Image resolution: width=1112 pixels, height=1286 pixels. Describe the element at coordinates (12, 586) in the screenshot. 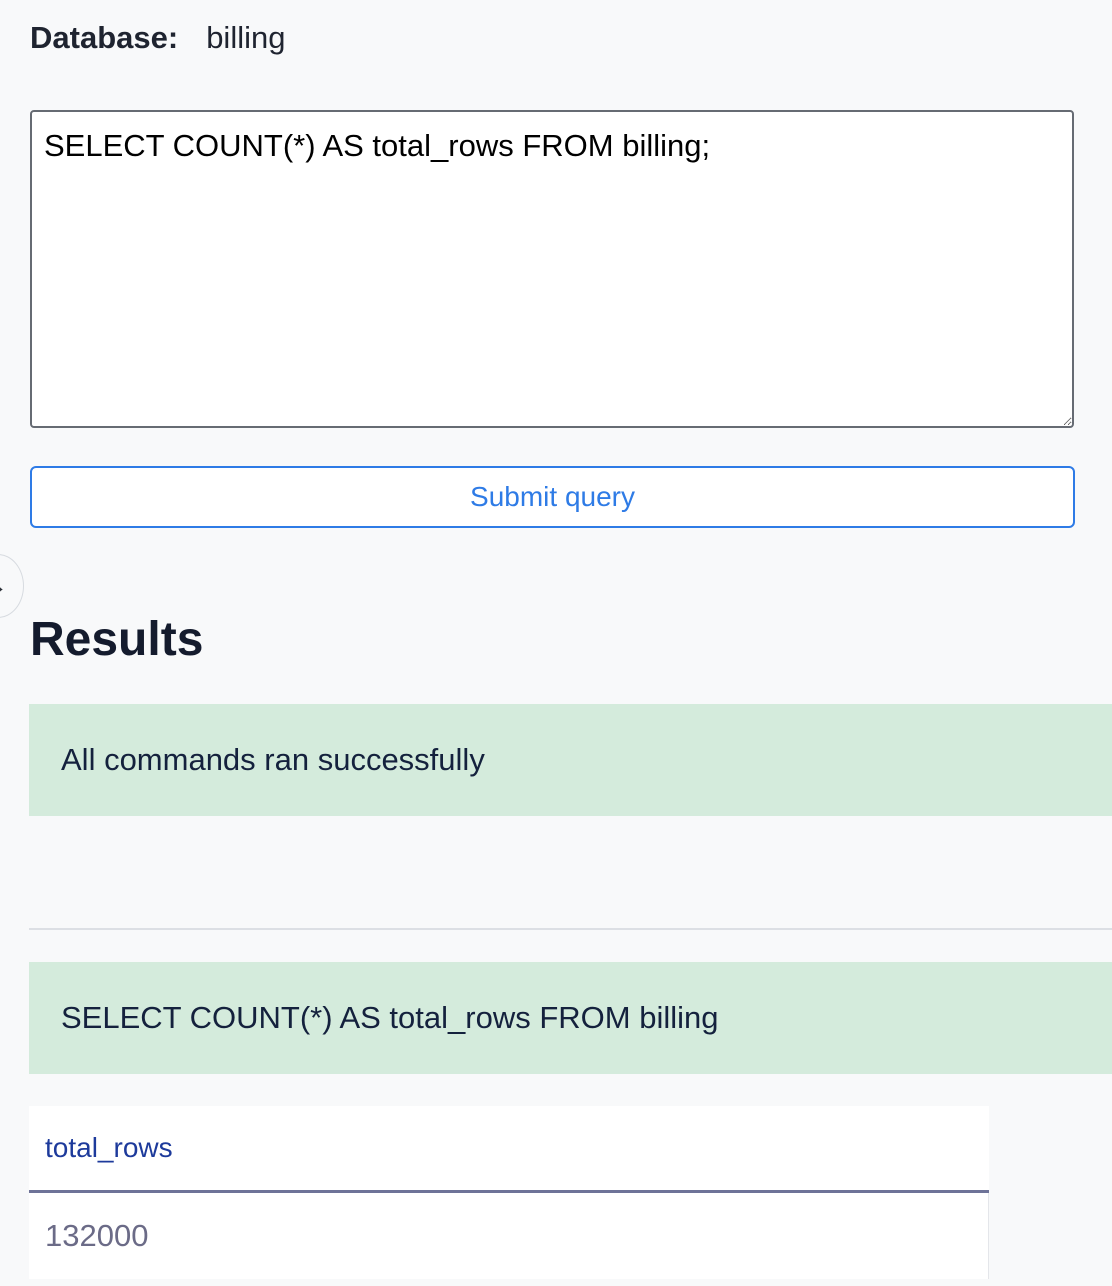

I see `sidebar-toggle-button: →` at that location.